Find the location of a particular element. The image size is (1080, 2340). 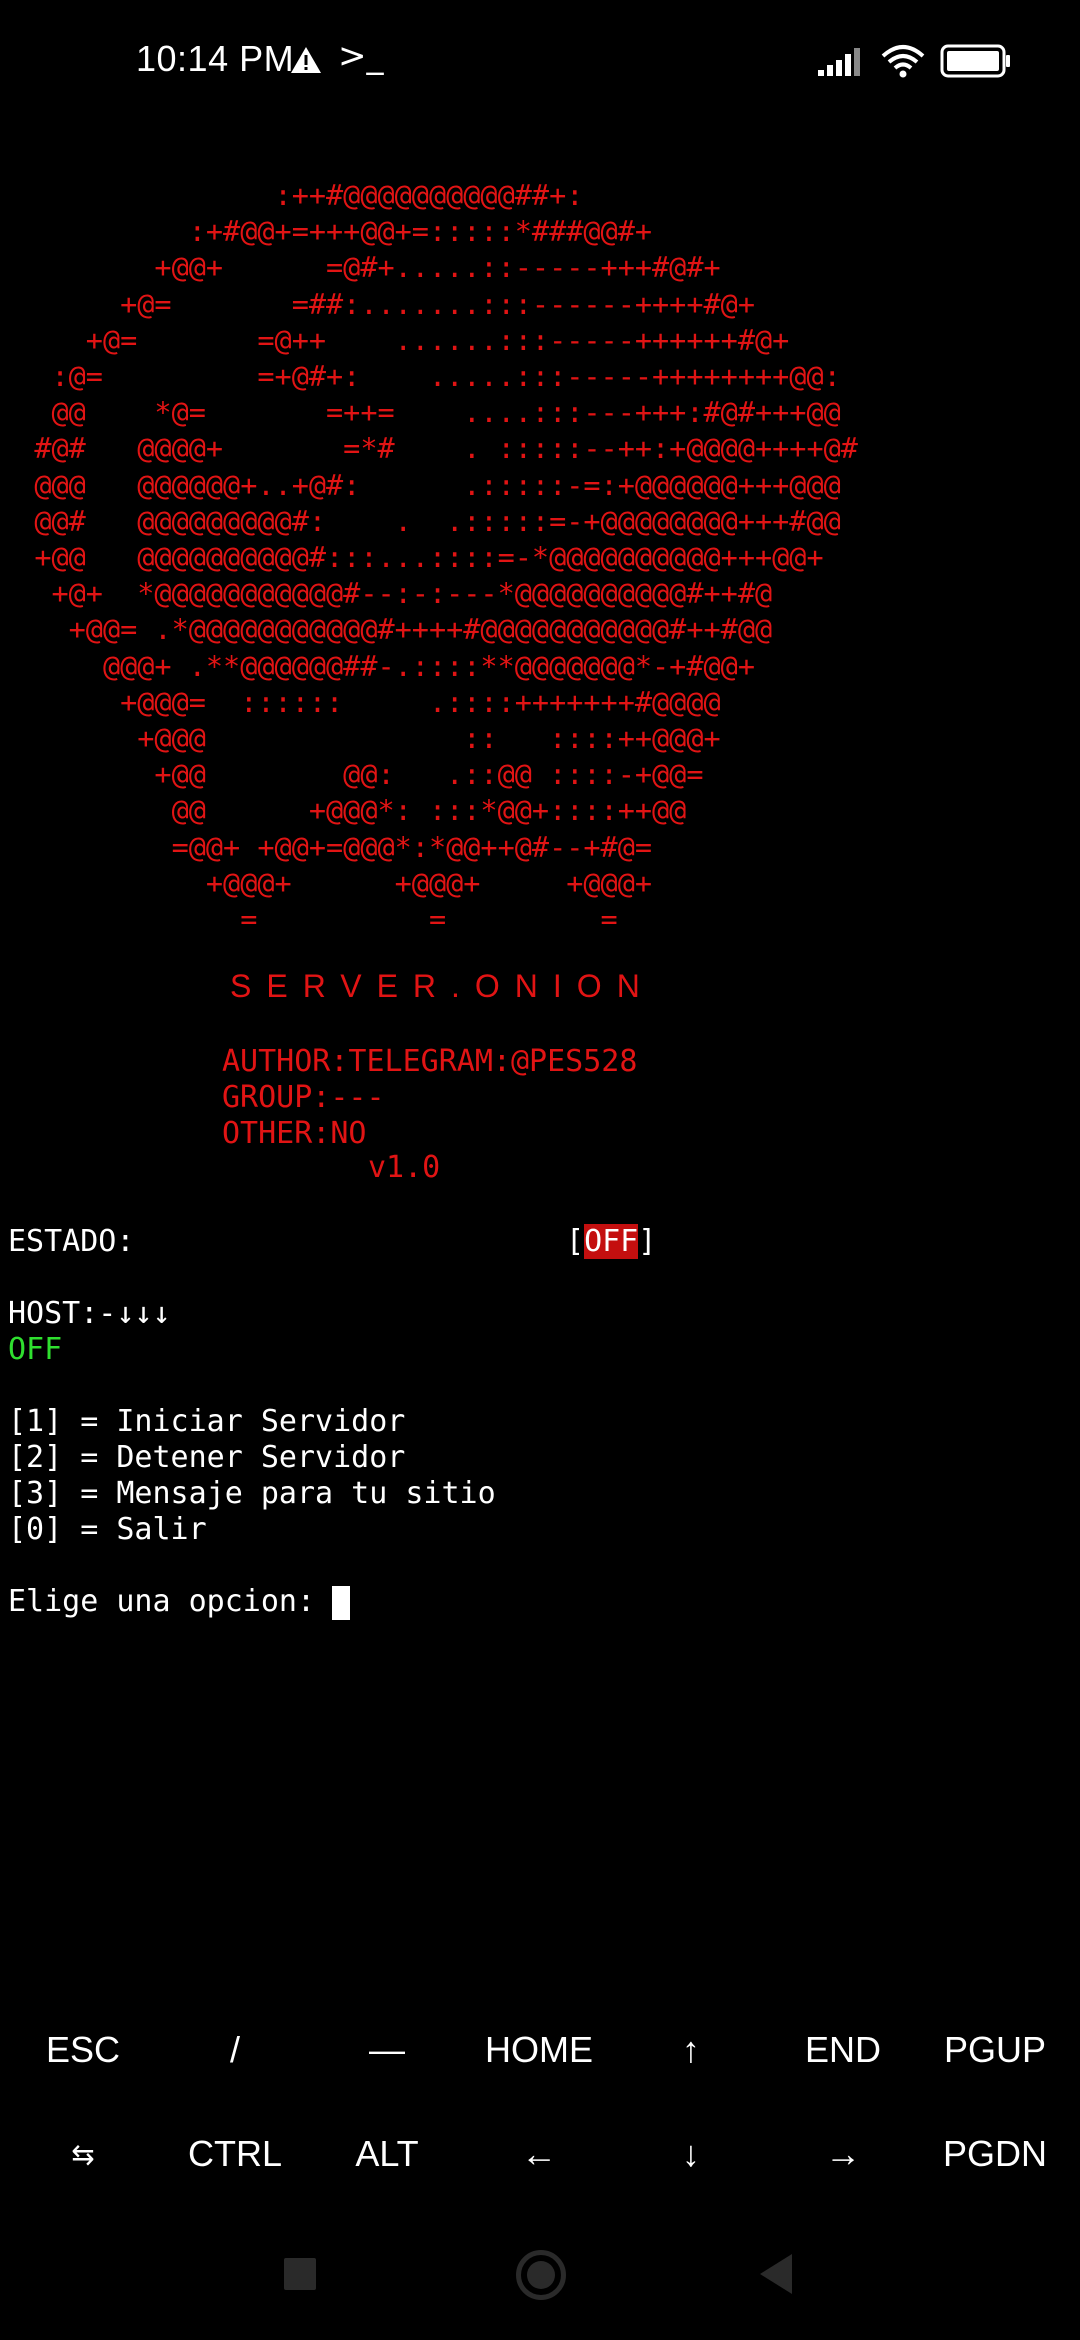

esc-key: ESC is located at coordinates (83, 2050).